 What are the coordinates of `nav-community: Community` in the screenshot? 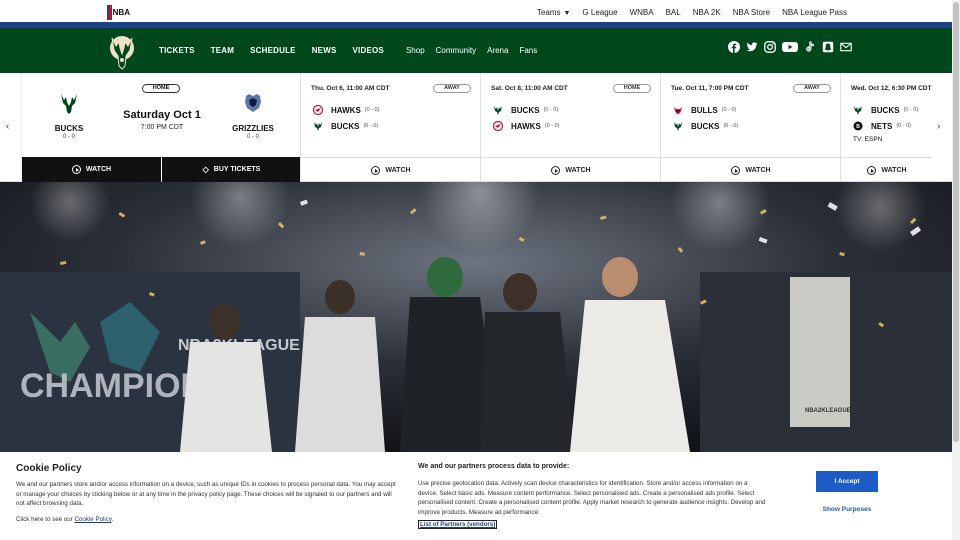 It's located at (456, 50).